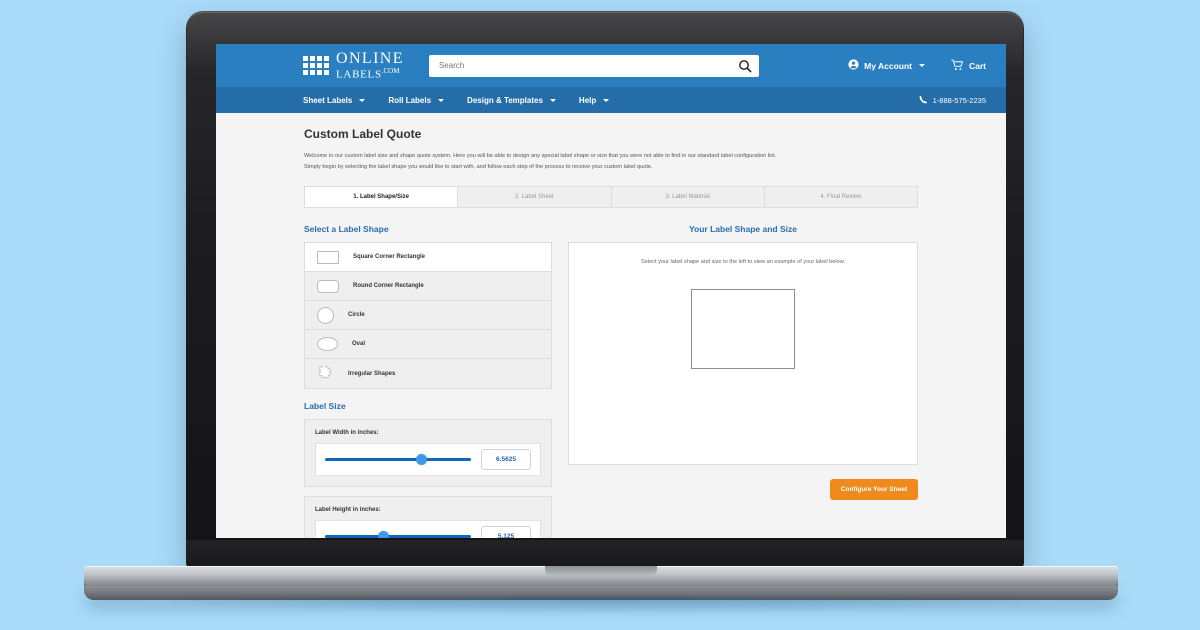  I want to click on label-width-slider-card: 6.5625, so click(428, 460).